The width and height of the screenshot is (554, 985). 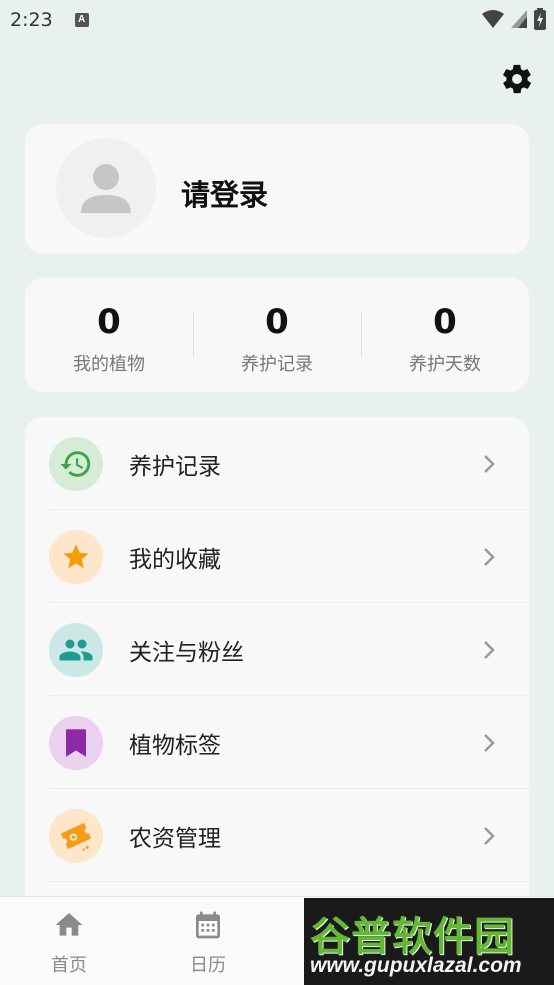 I want to click on star-icon, so click(x=76, y=556).